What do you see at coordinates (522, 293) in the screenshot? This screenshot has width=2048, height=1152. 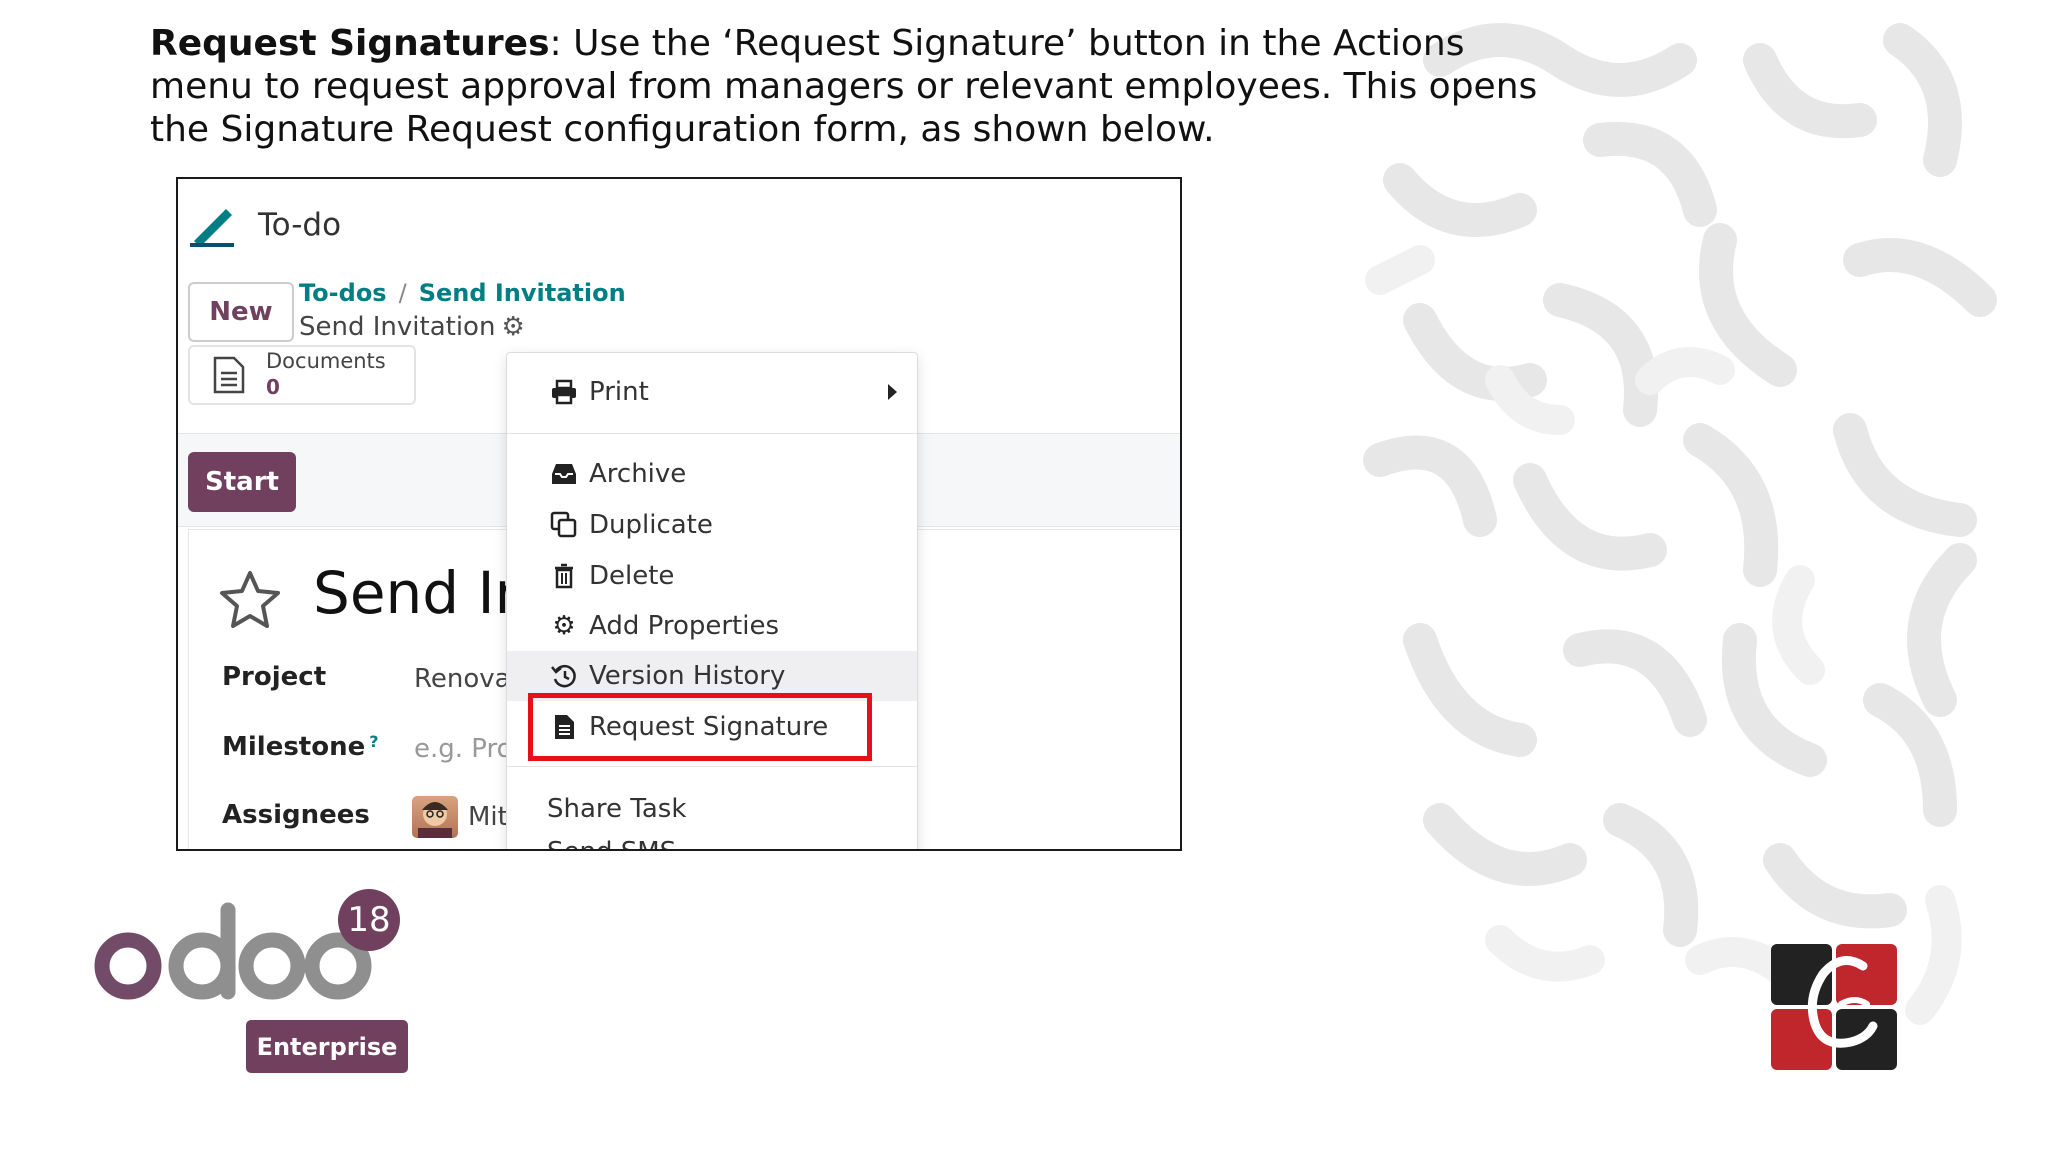 I see `breadcrumb-send-invitation: Send Invitation` at bounding box center [522, 293].